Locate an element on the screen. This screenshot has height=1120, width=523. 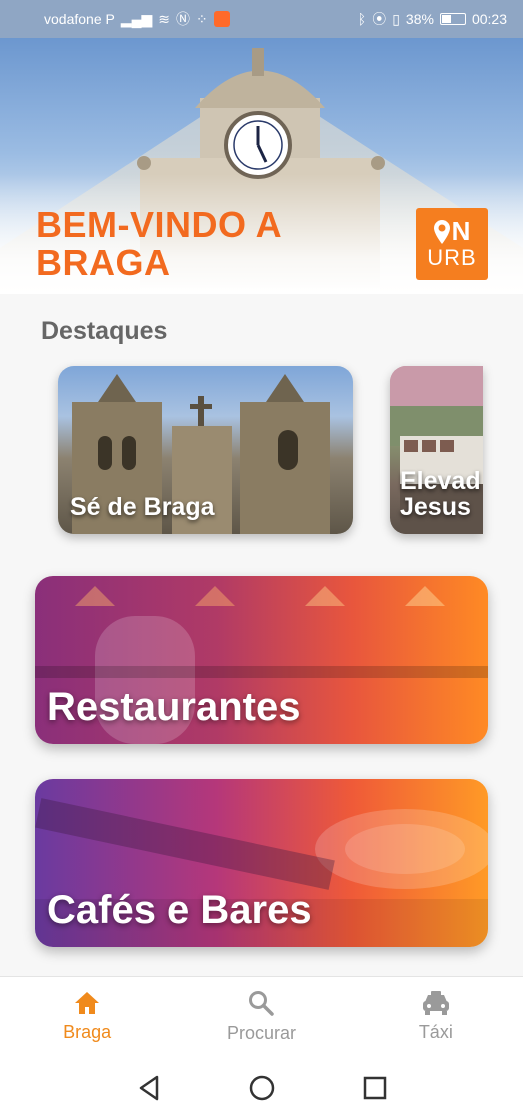
nav-label-taxi: Táxi is located at coordinates (435, 1032).